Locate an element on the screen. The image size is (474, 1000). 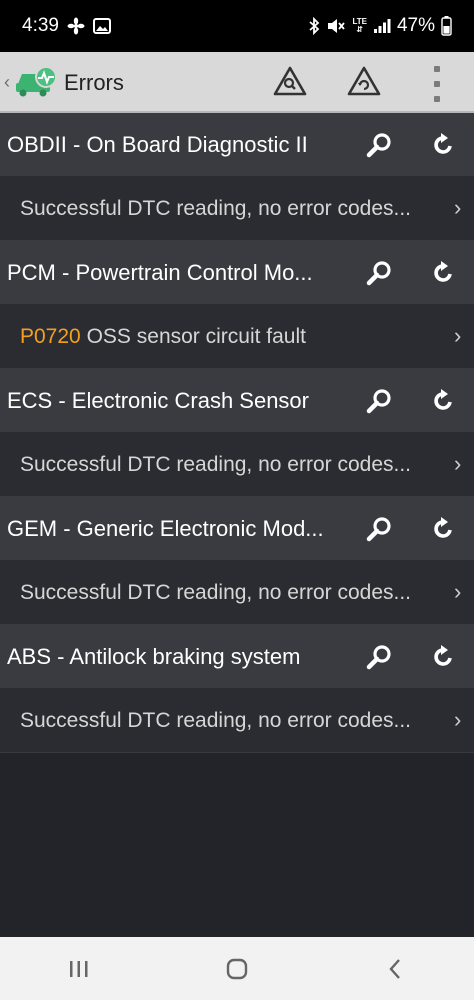
data-arrows-icon: ⇵ is located at coordinates (360, 29).